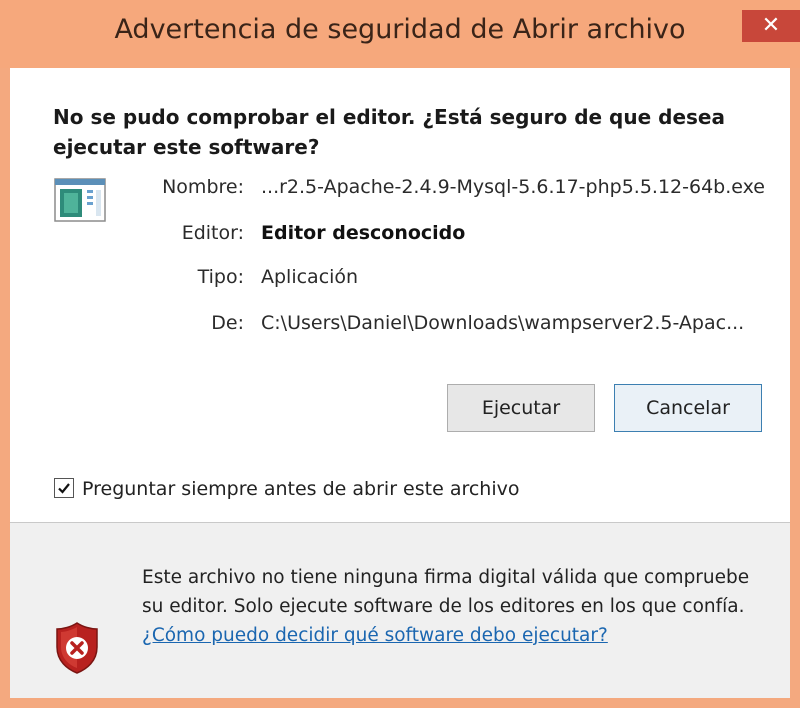 This screenshot has width=800, height=708. I want to click on editor-value: Editor desconocido, so click(363, 233).